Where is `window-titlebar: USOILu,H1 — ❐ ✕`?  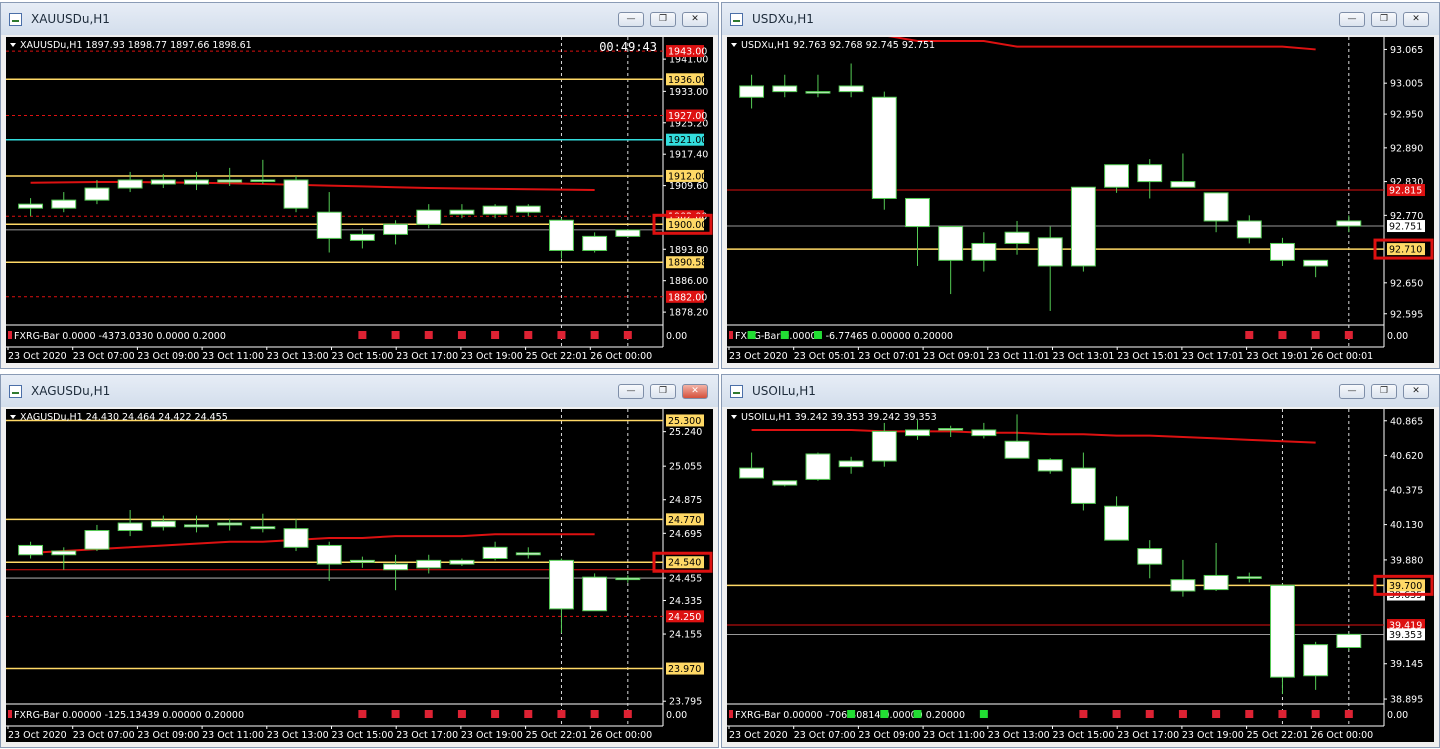 window-titlebar: USOILu,H1 — ❐ ✕ is located at coordinates (1080, 391).